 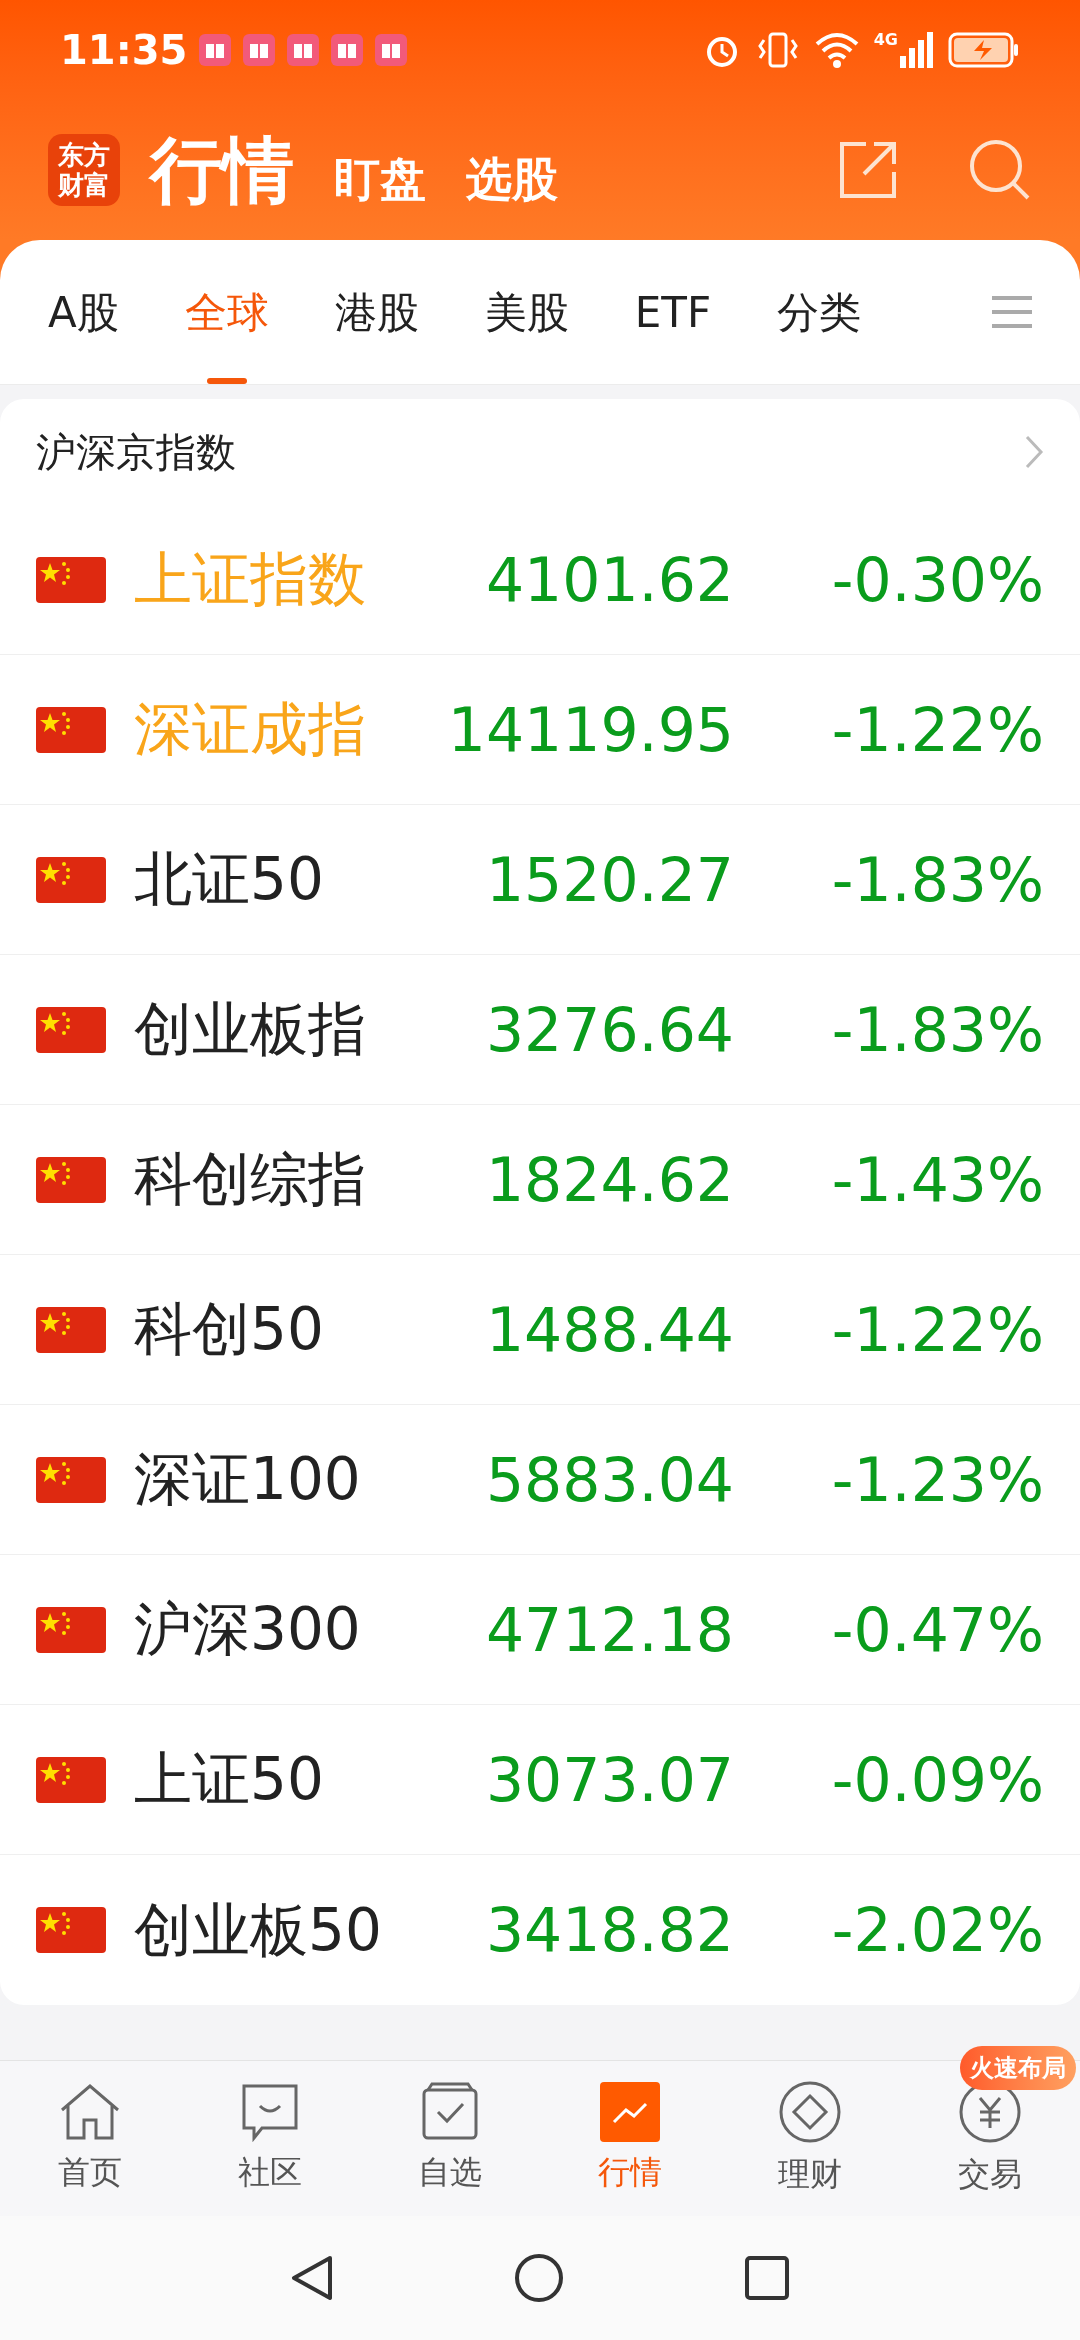 What do you see at coordinates (539, 2278) in the screenshot?
I see `home-button-icon` at bounding box center [539, 2278].